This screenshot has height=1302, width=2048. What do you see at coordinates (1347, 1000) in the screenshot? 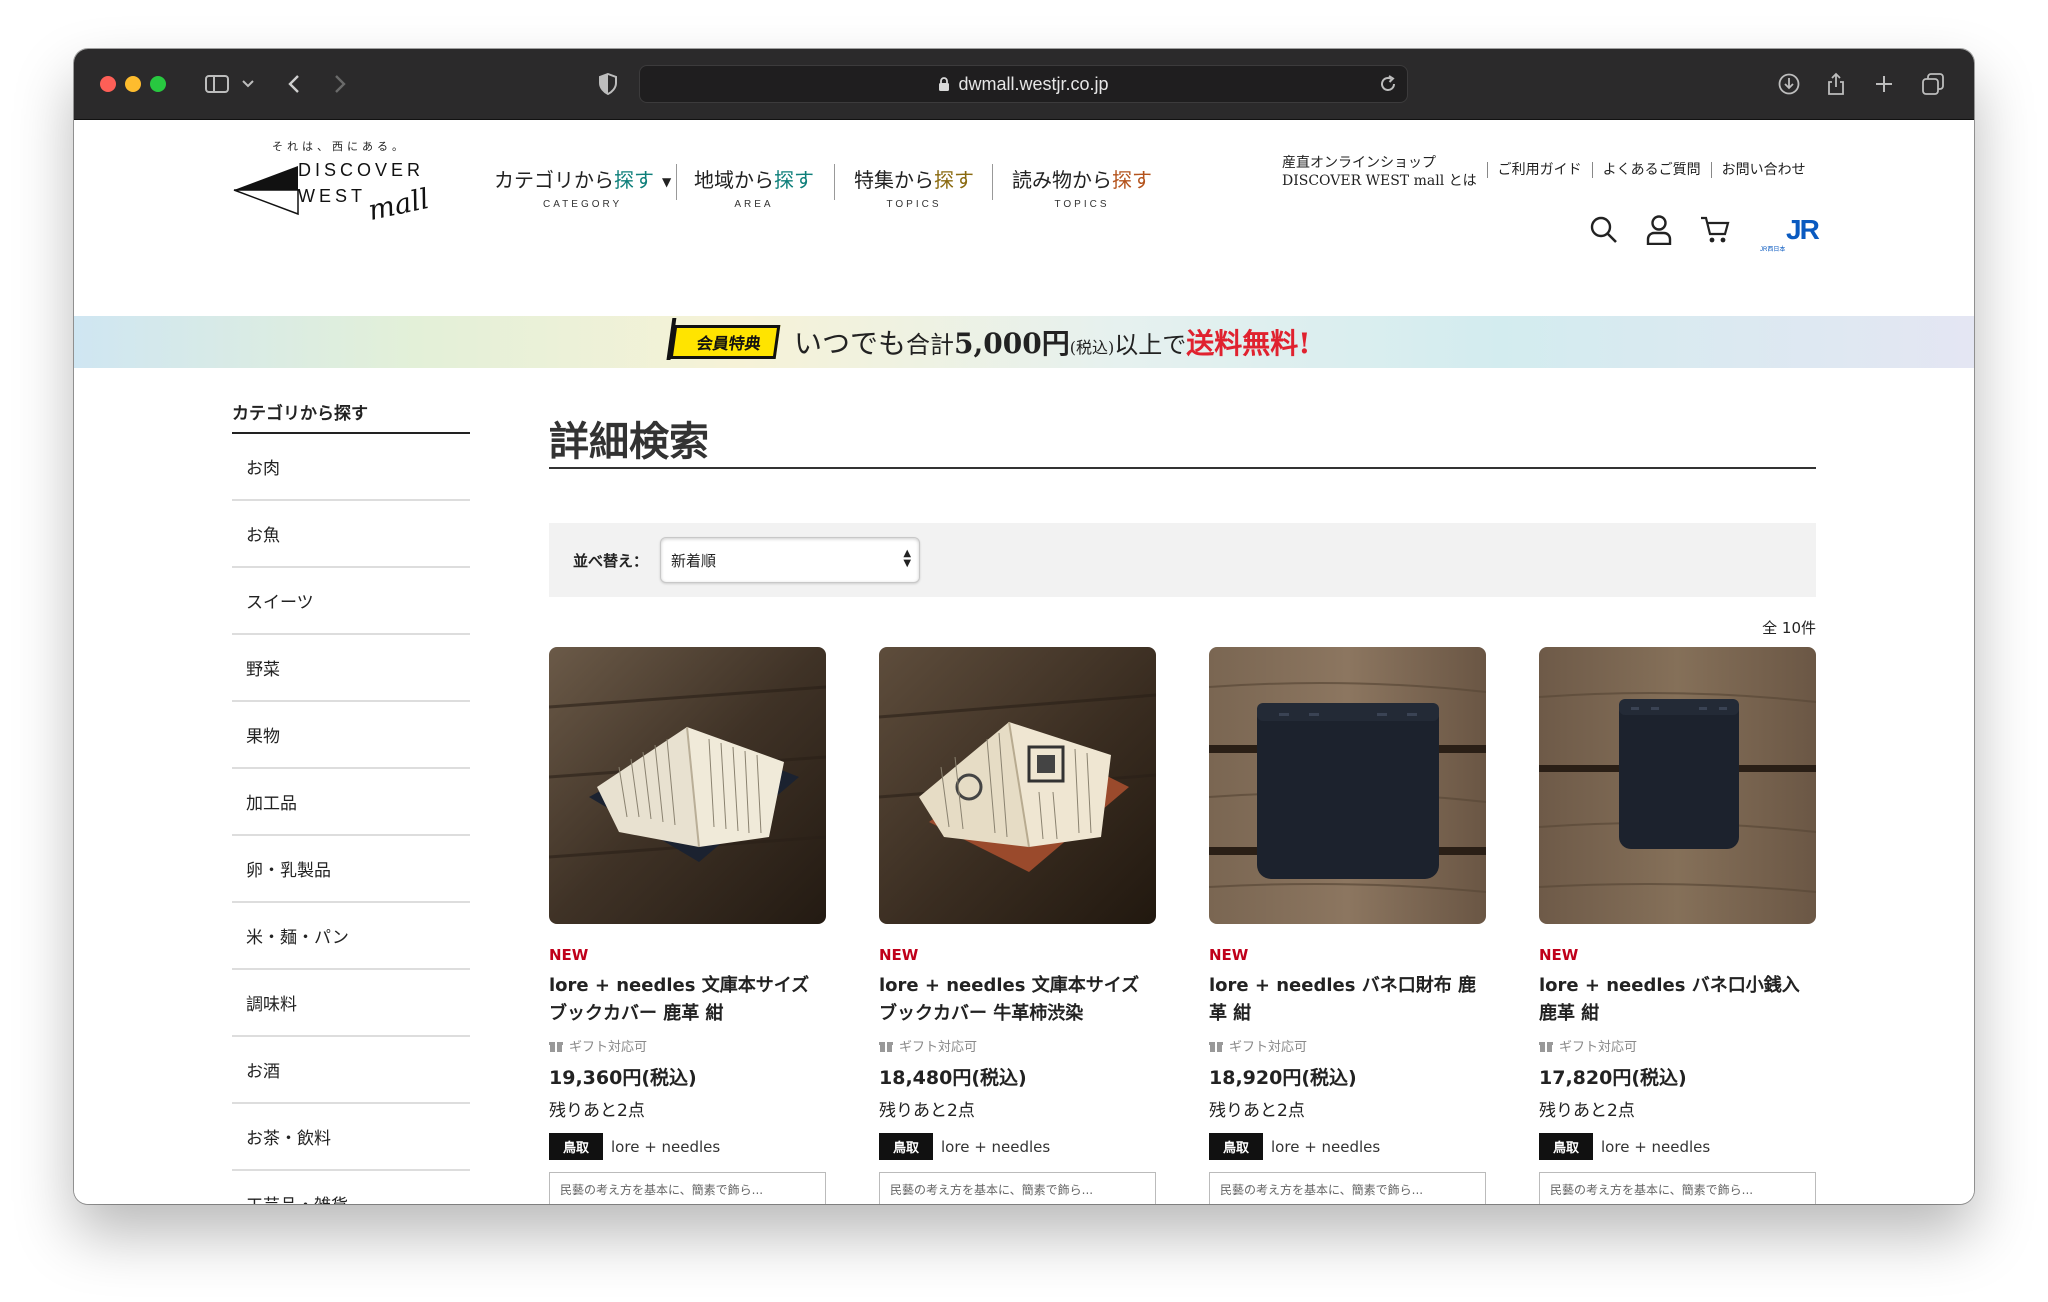
I see `product-title: lore + needles バネ口財布 鹿革 紺` at bounding box center [1347, 1000].